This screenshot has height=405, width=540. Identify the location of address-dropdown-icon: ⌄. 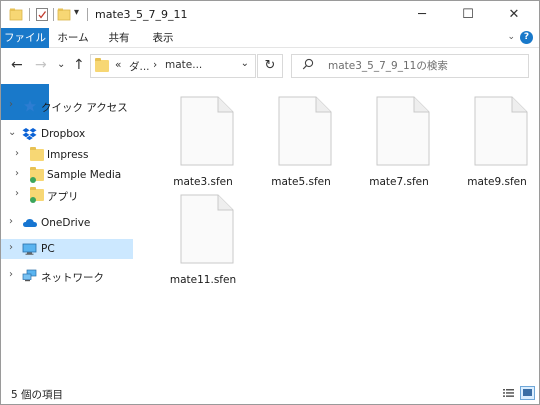
(245, 63).